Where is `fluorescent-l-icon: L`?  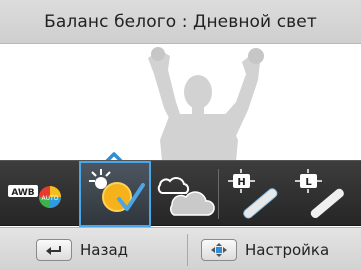
fluorescent-l-icon: L is located at coordinates (319, 194).